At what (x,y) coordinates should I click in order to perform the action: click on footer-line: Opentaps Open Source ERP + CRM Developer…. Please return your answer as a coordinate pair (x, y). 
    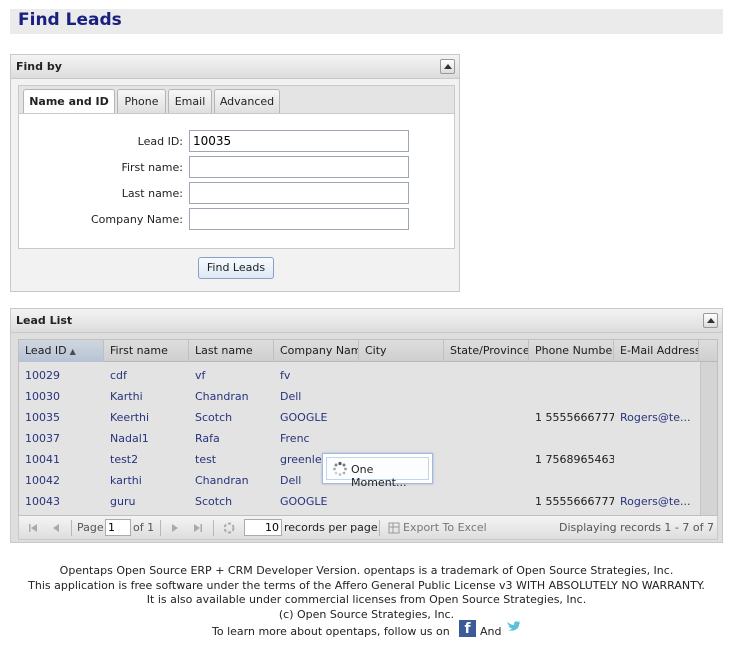
    Looking at the image, I should click on (366, 570).